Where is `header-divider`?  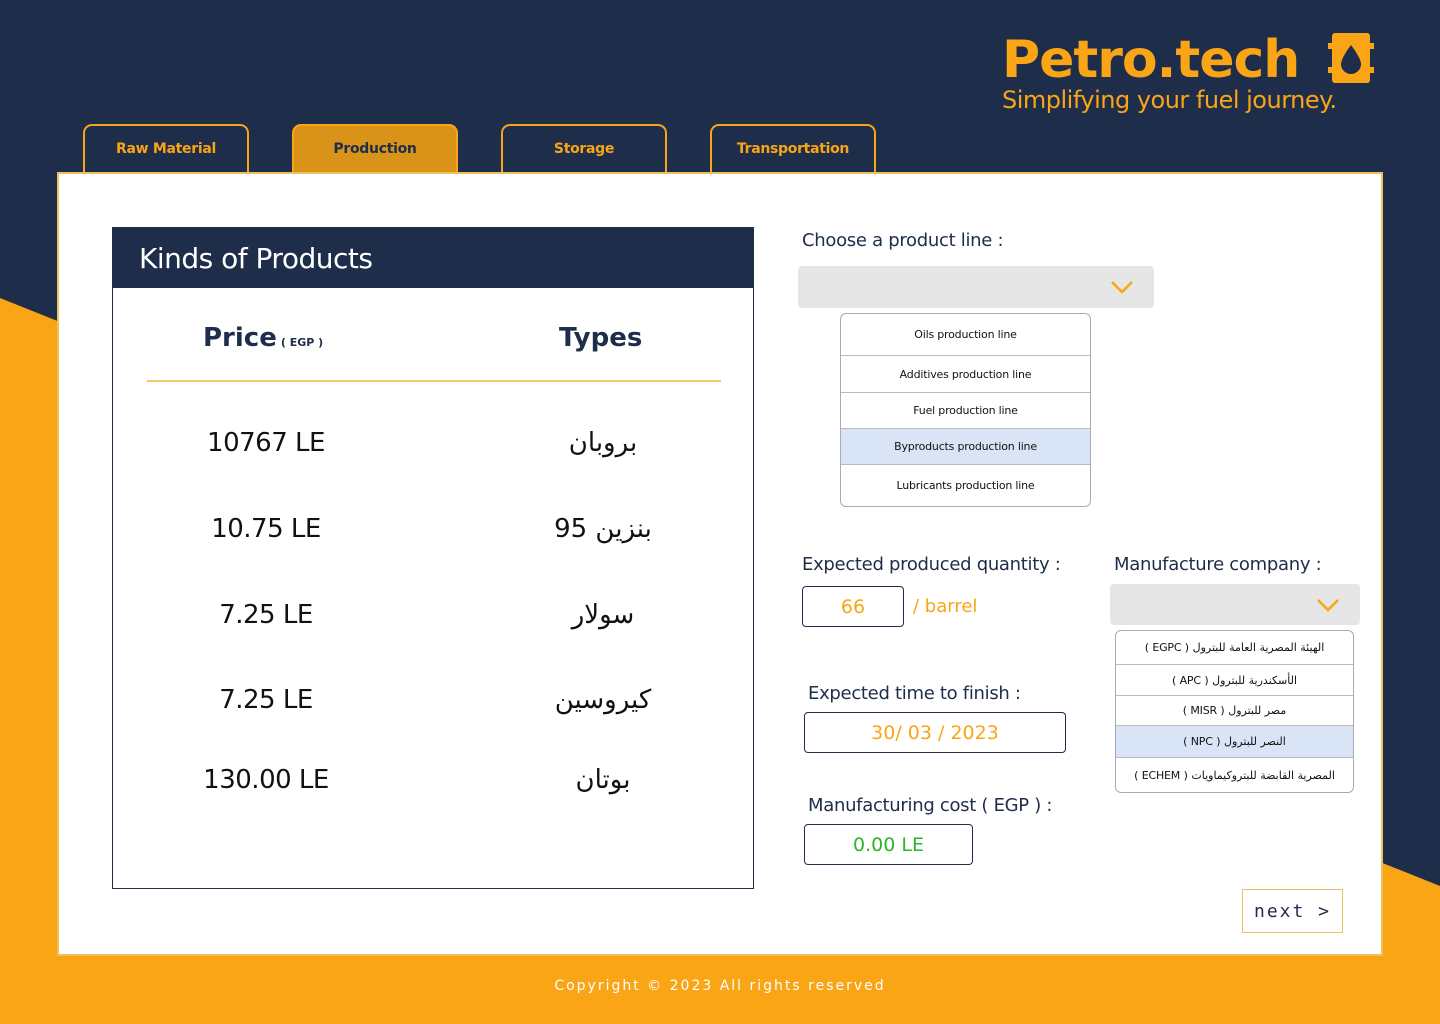 header-divider is located at coordinates (434, 381).